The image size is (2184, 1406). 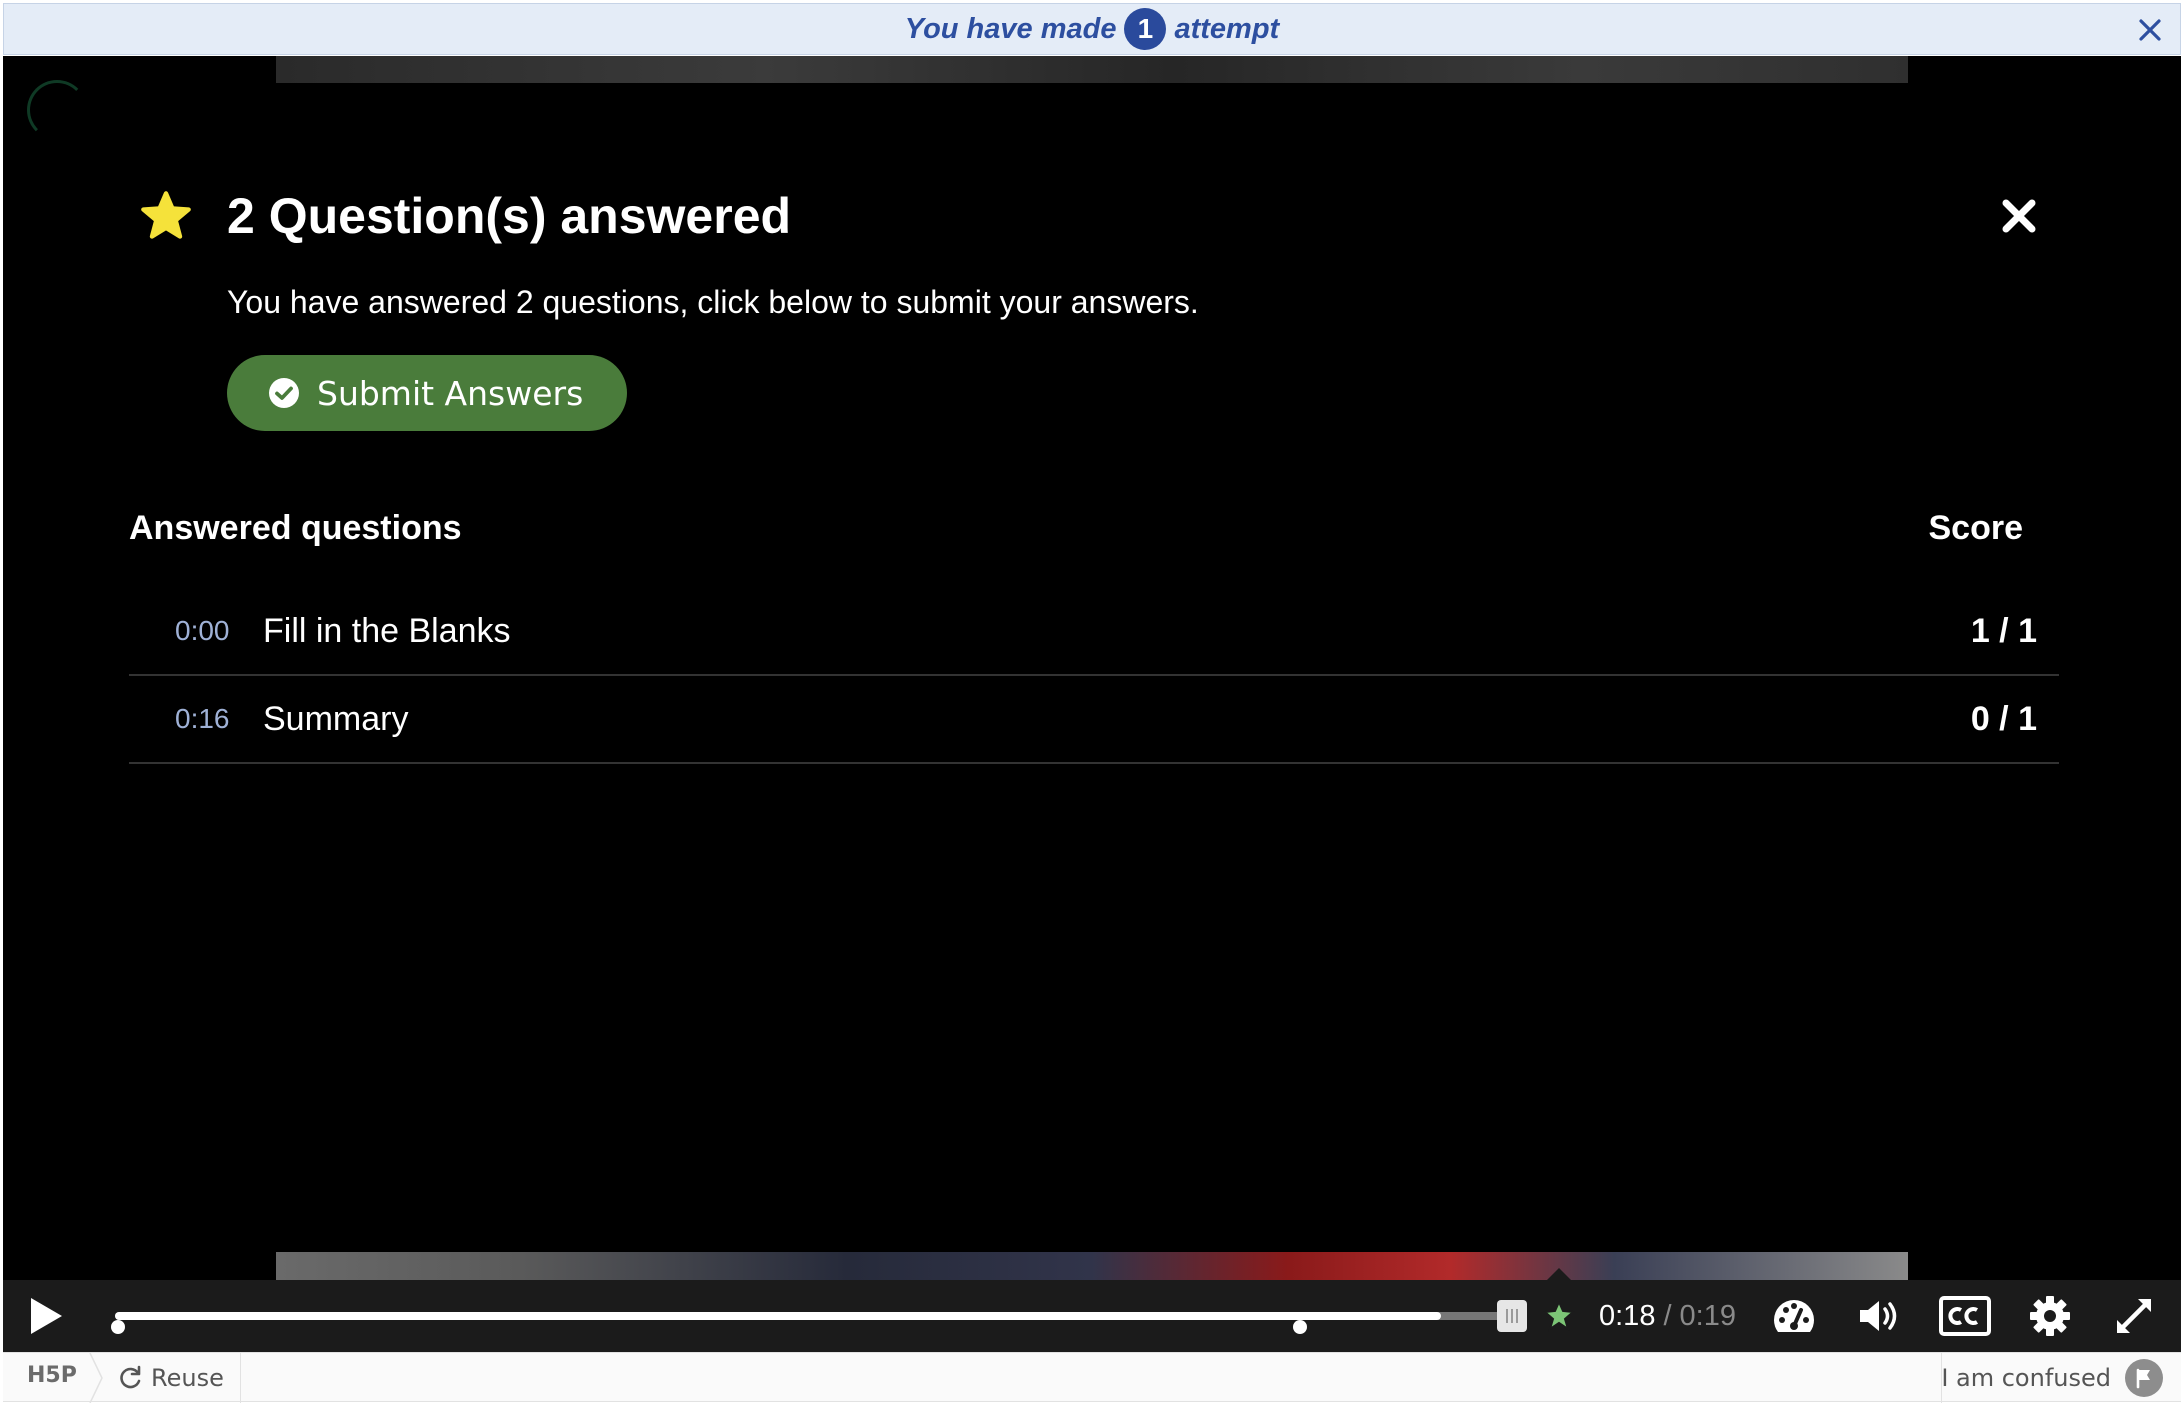 I want to click on question-name: Summary, so click(x=336, y=718).